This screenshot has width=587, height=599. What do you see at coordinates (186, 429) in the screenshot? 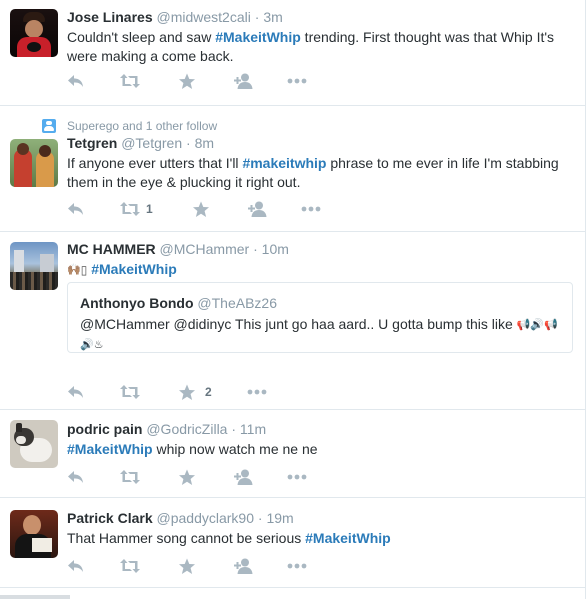
I see `author-handle: @GodricZilla` at bounding box center [186, 429].